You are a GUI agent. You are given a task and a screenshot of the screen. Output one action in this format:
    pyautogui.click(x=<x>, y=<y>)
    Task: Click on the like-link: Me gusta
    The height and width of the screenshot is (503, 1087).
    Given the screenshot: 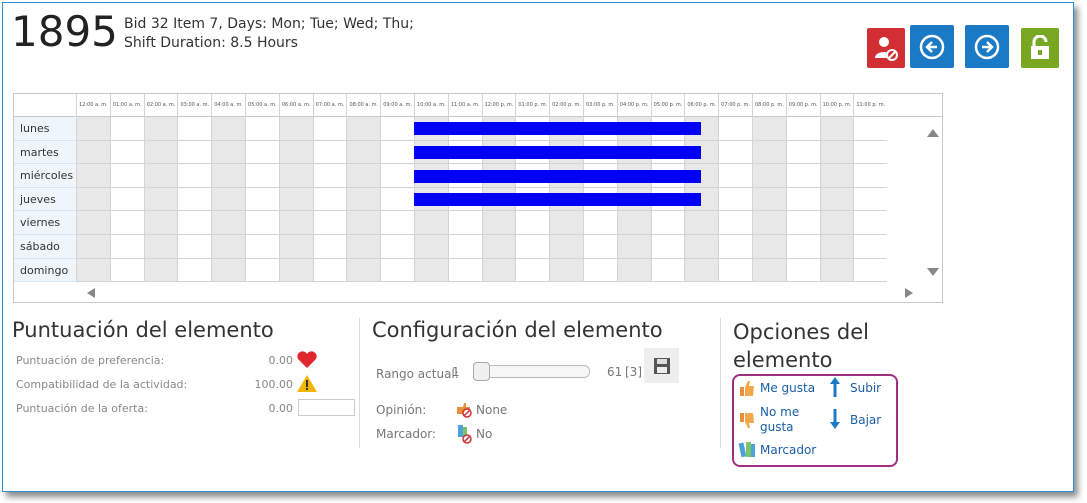 What is the action you would take?
    pyautogui.click(x=787, y=388)
    